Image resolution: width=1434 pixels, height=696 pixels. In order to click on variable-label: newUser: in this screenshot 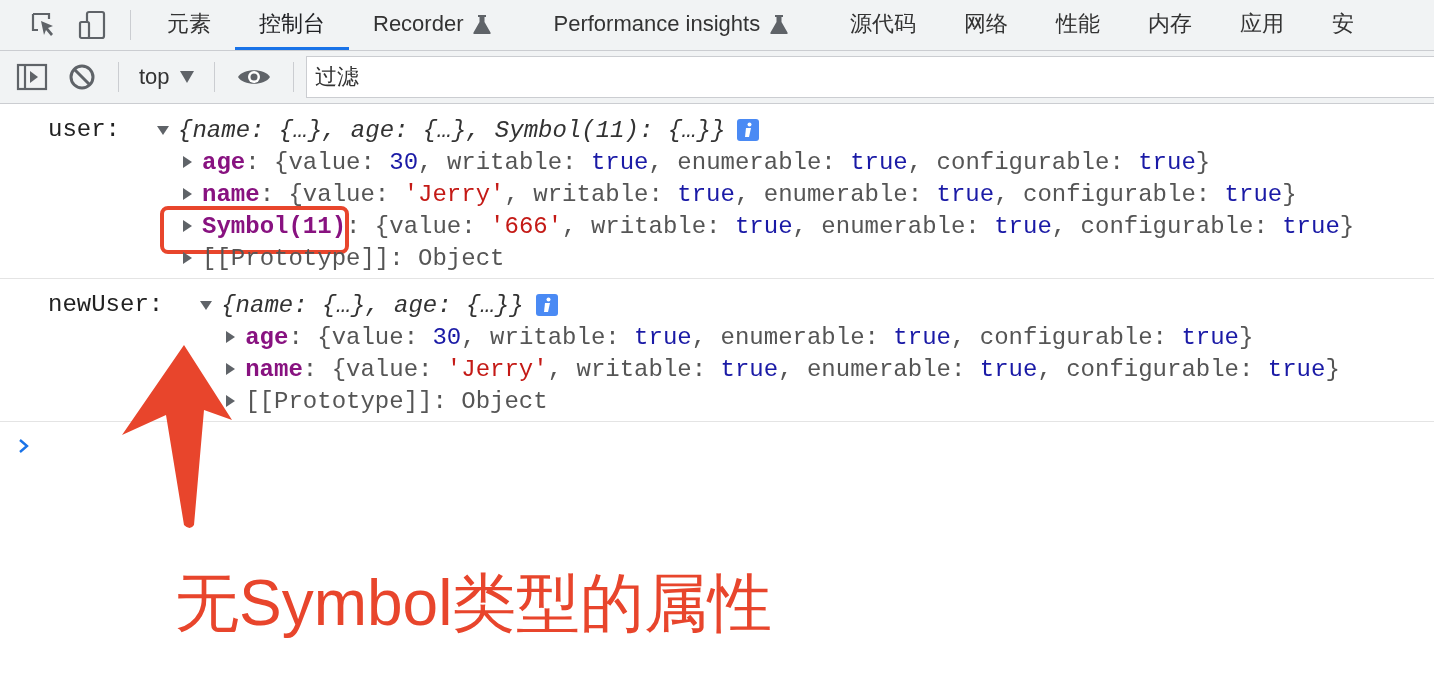, I will do `click(106, 305)`.